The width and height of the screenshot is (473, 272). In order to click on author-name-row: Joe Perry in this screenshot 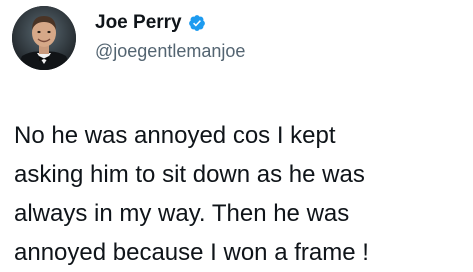, I will do `click(150, 23)`.